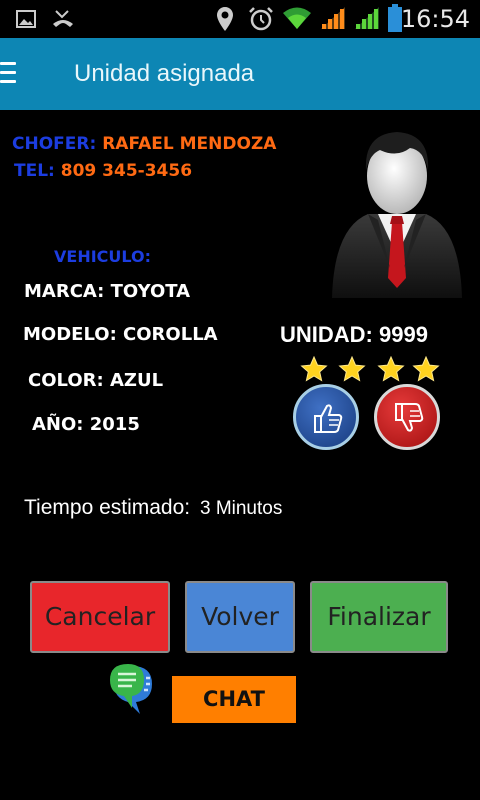 The image size is (480, 800). I want to click on driver-label: CHOFER:, so click(54, 144).